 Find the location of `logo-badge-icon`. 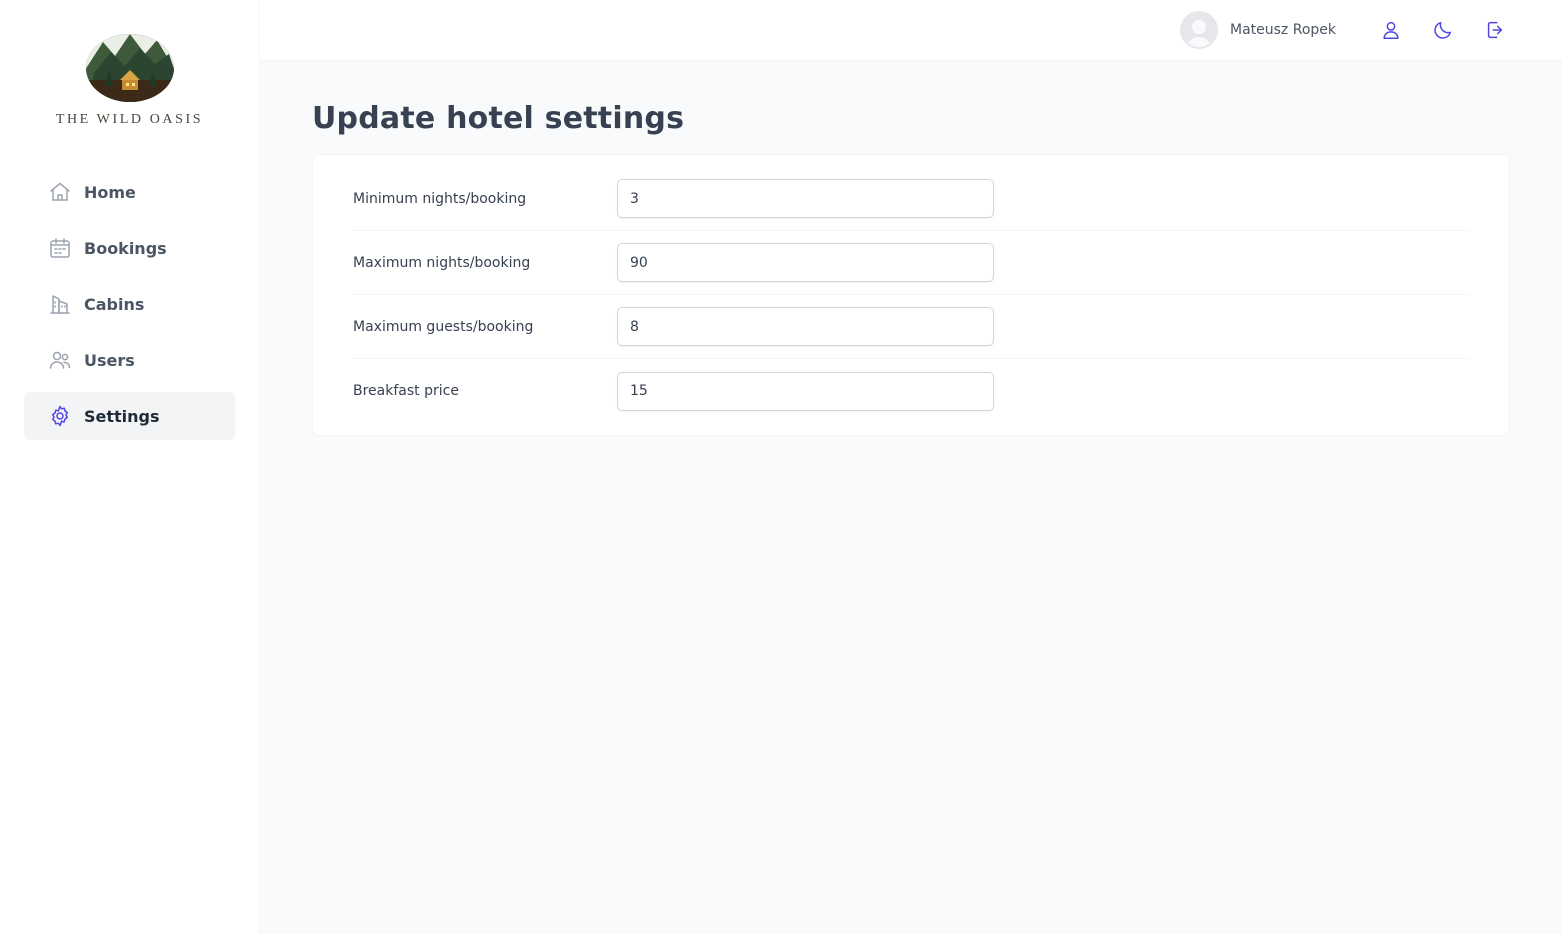

logo-badge-icon is located at coordinates (129, 68).